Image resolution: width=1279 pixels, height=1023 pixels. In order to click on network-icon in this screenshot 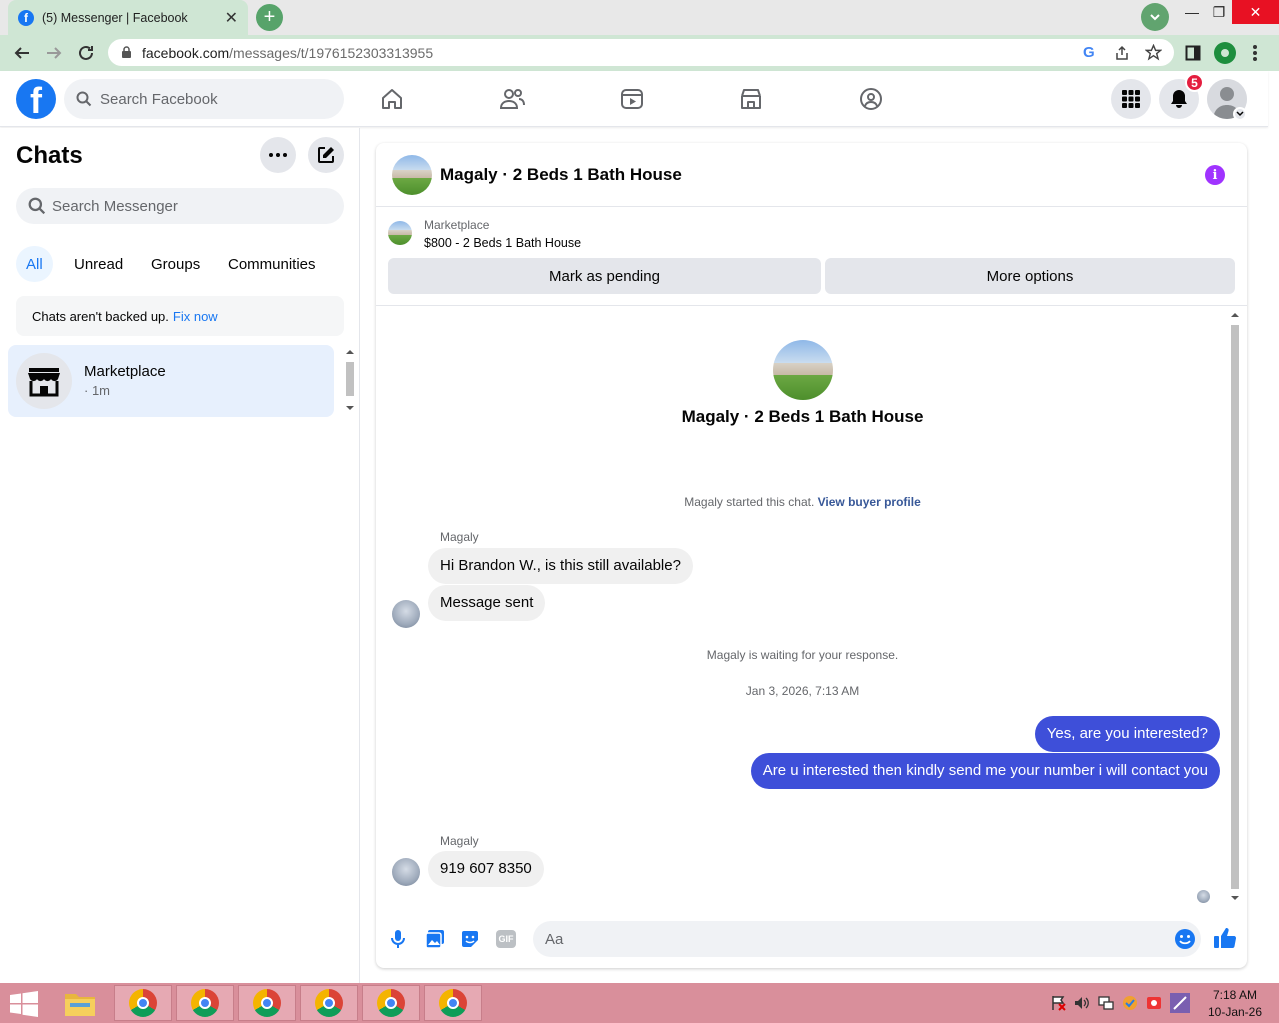, I will do `click(1106, 1003)`.